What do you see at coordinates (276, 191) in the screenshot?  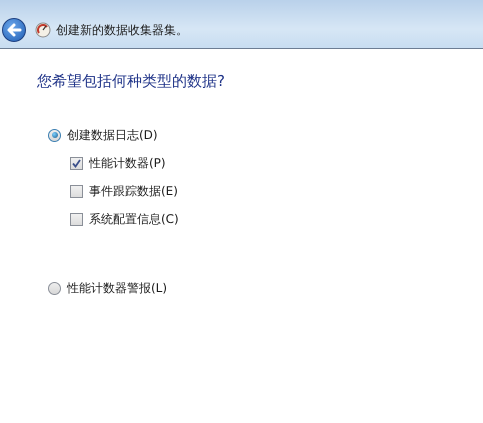 I see `checkbox-option: 事件跟踪数据(E)` at bounding box center [276, 191].